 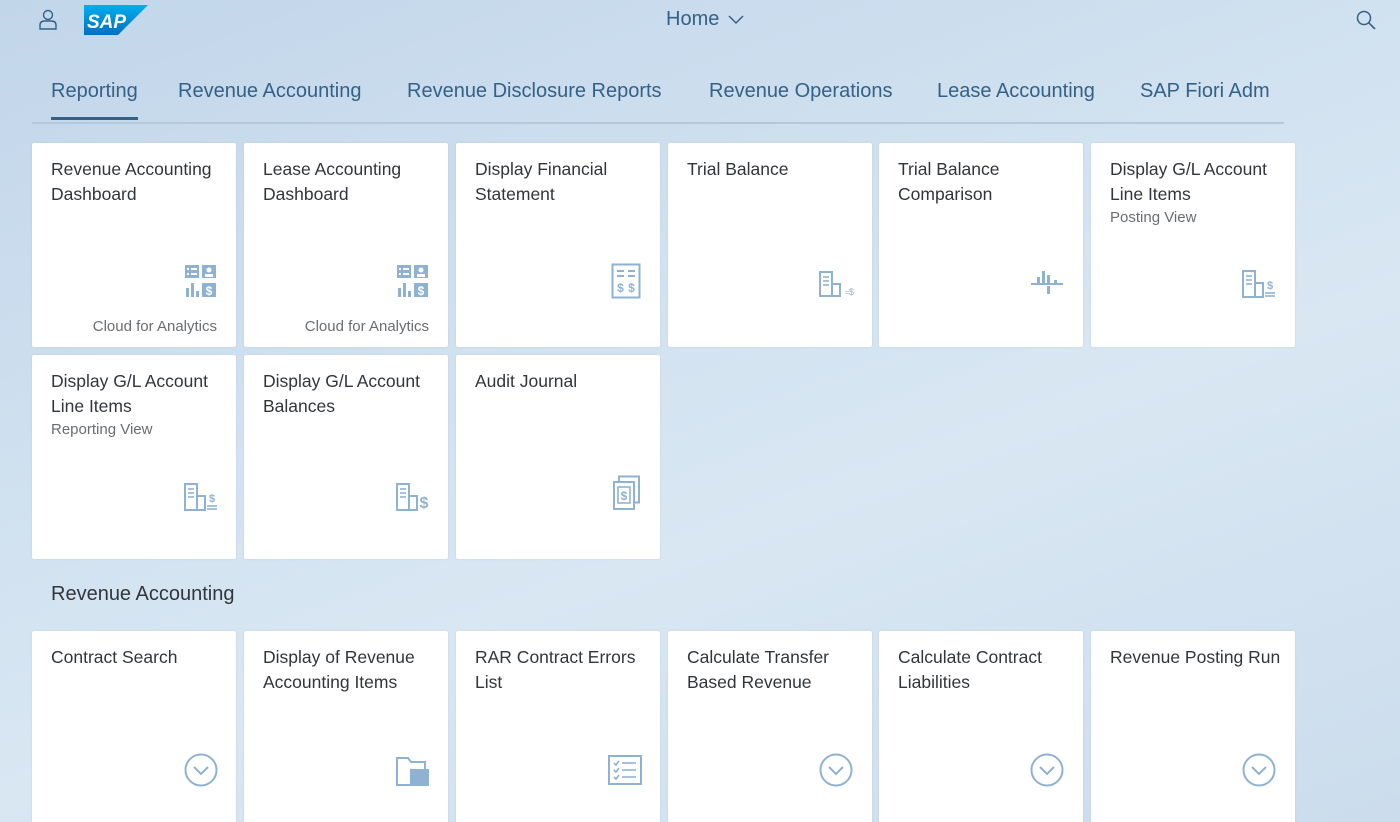 What do you see at coordinates (102, 429) in the screenshot?
I see `tile-subtitle: Reporting View` at bounding box center [102, 429].